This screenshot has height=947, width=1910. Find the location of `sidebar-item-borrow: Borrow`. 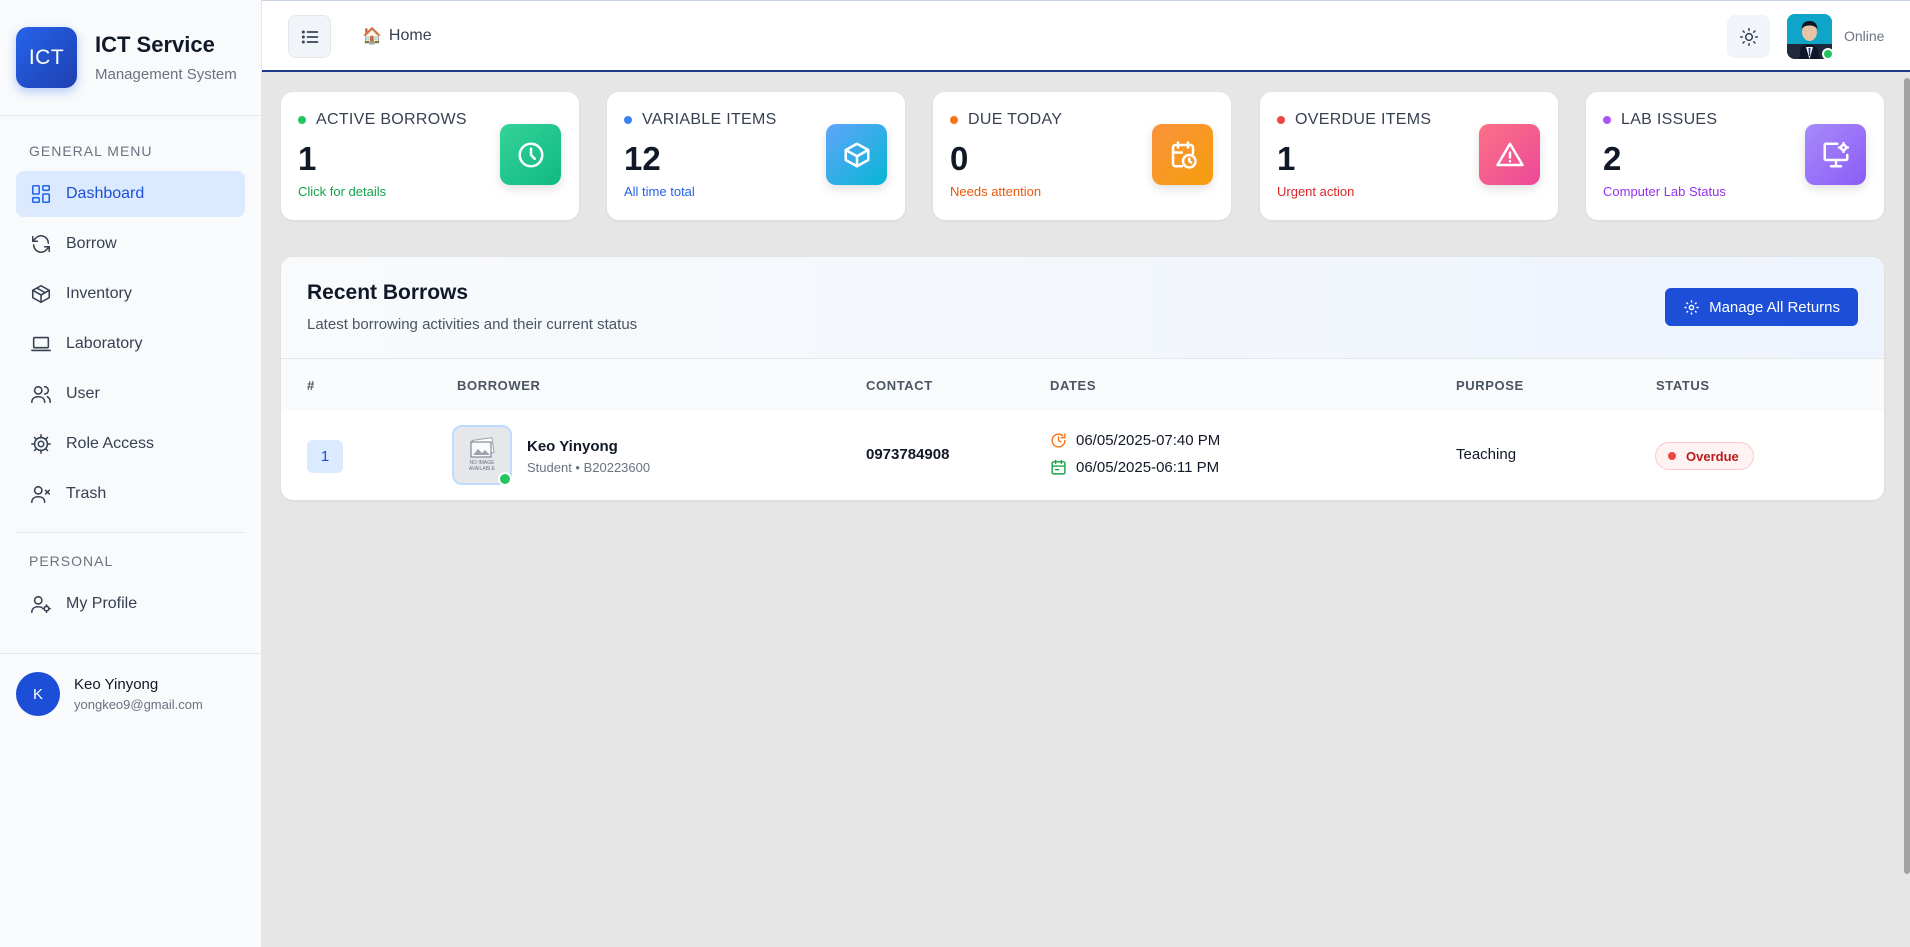

sidebar-item-borrow: Borrow is located at coordinates (130, 244).